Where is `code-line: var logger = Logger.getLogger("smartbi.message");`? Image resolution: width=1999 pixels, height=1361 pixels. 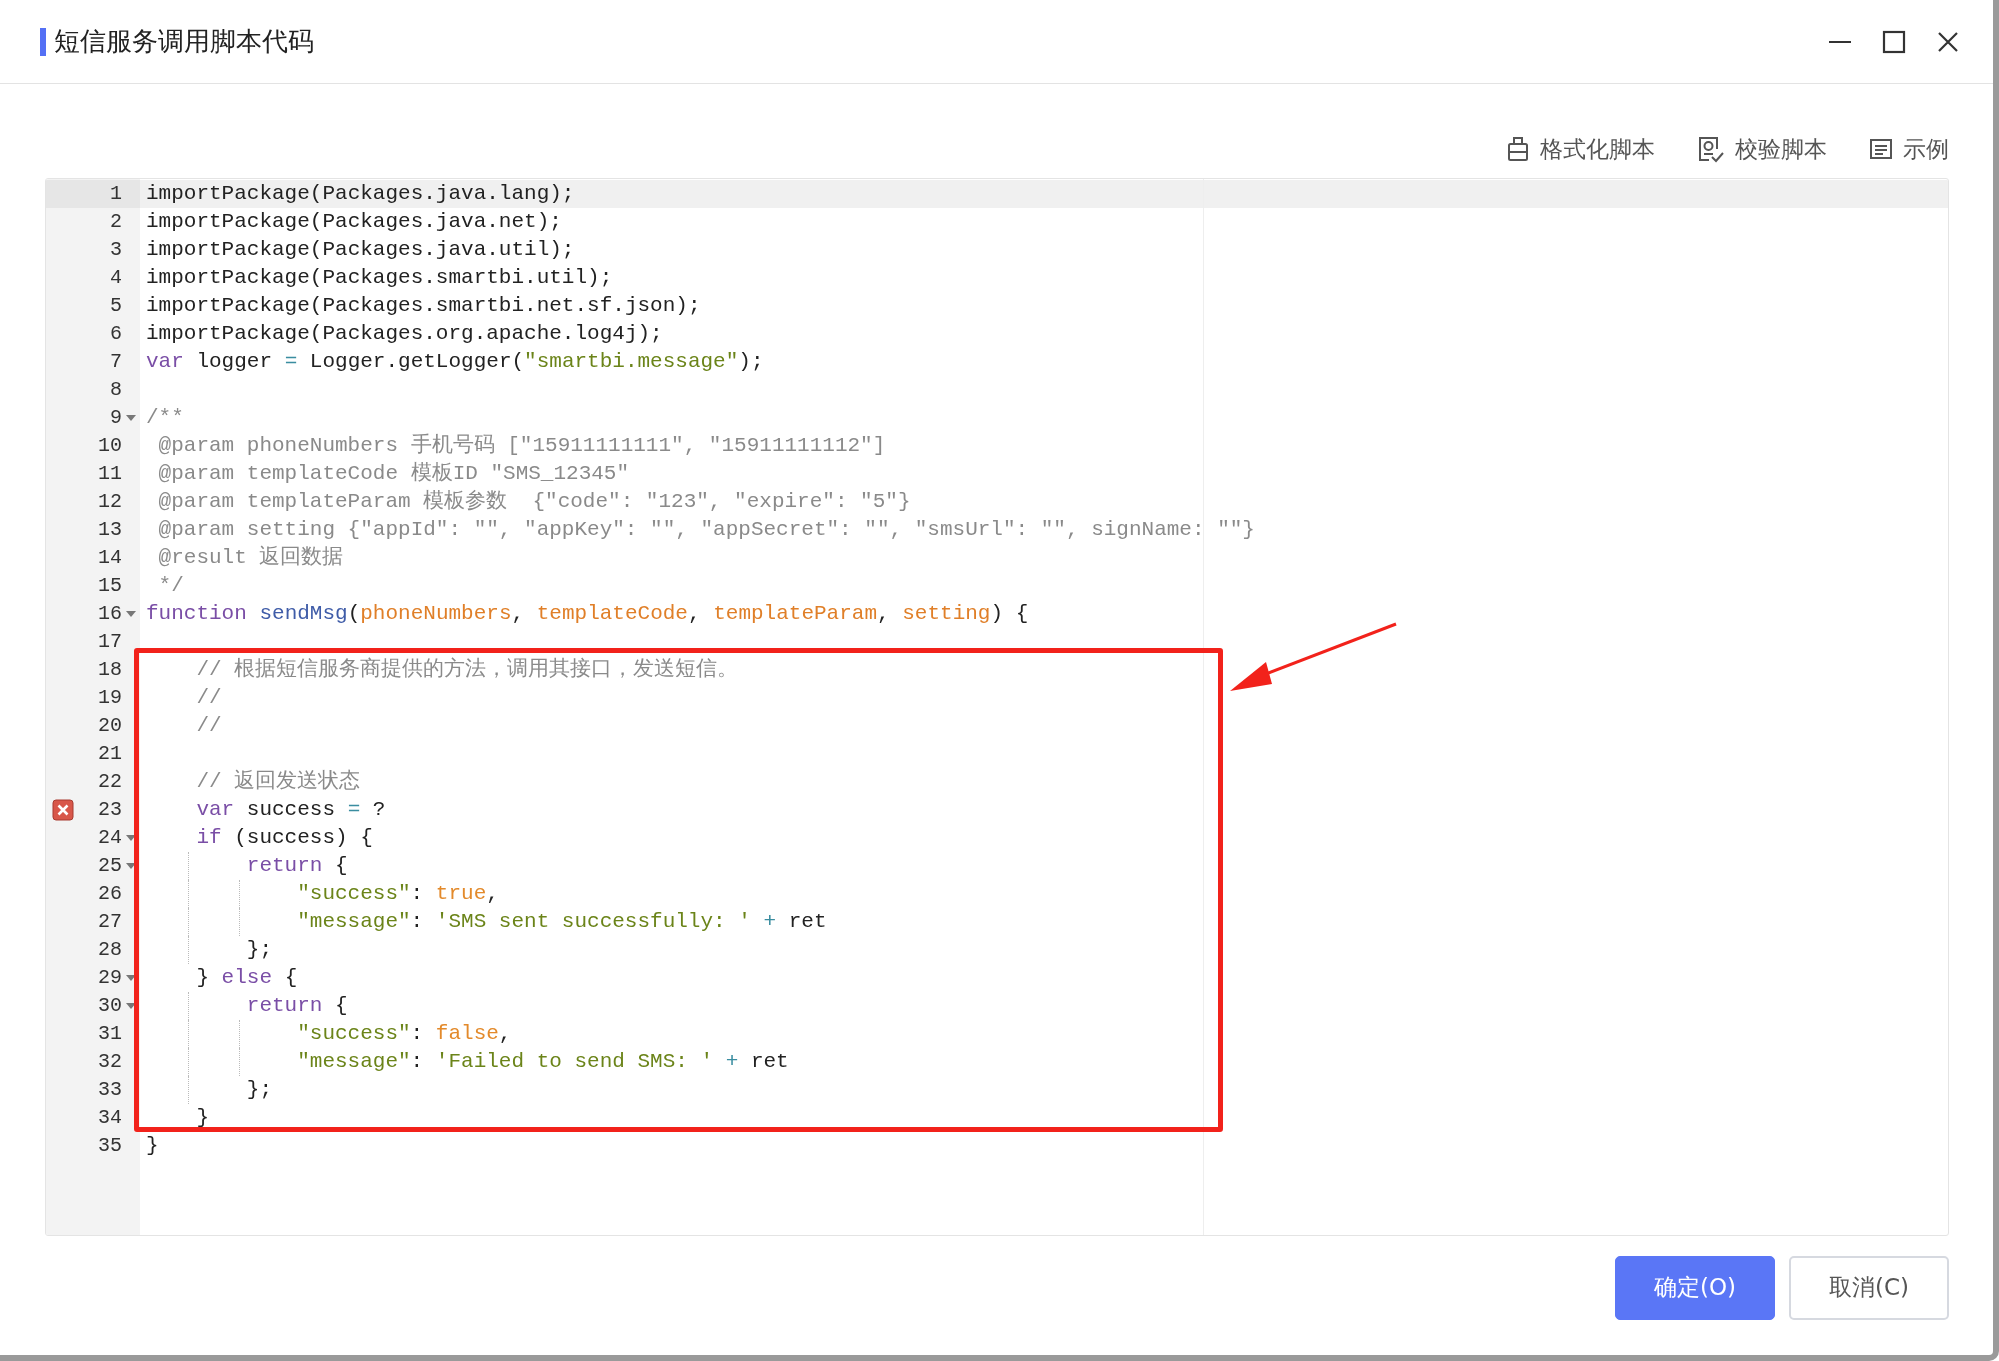
code-line: var logger = Logger.getLogger("smartbi.message"); is located at coordinates (455, 361).